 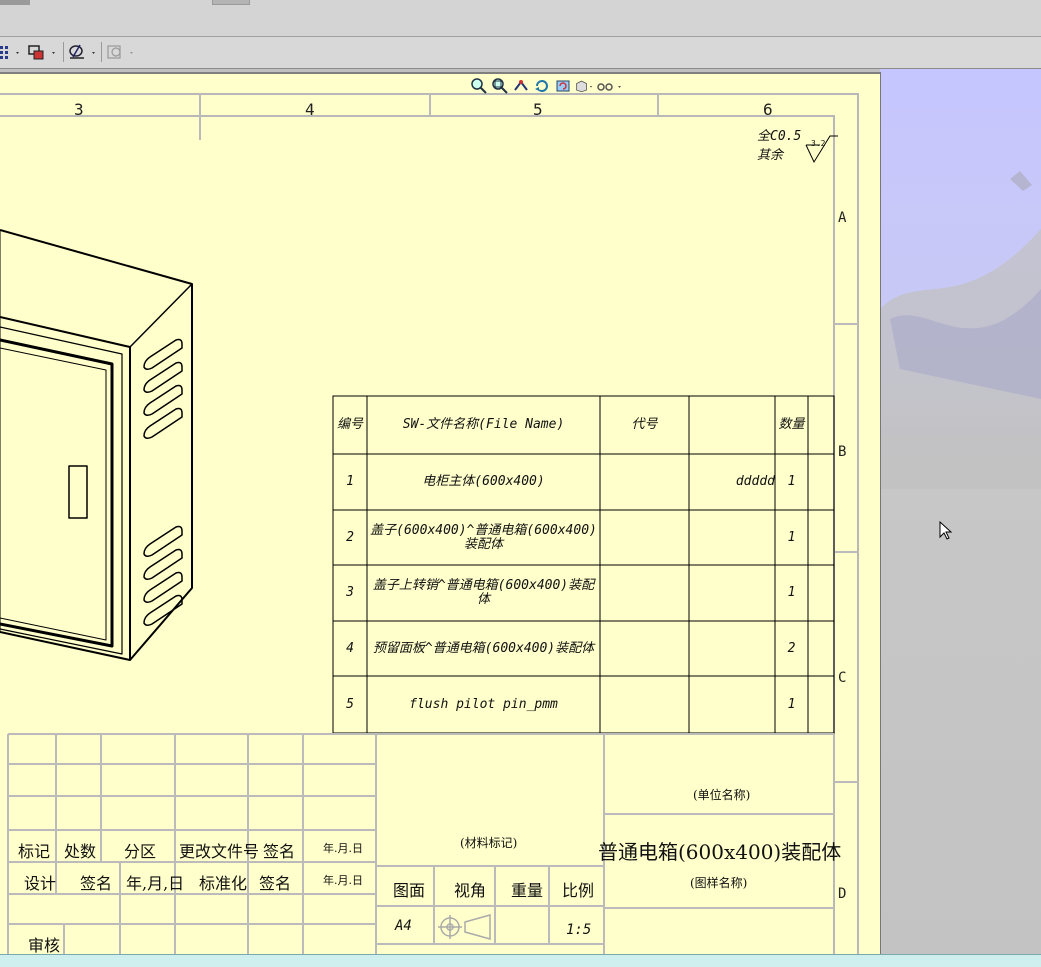 I want to click on tb-label: 处数, so click(x=80, y=851).